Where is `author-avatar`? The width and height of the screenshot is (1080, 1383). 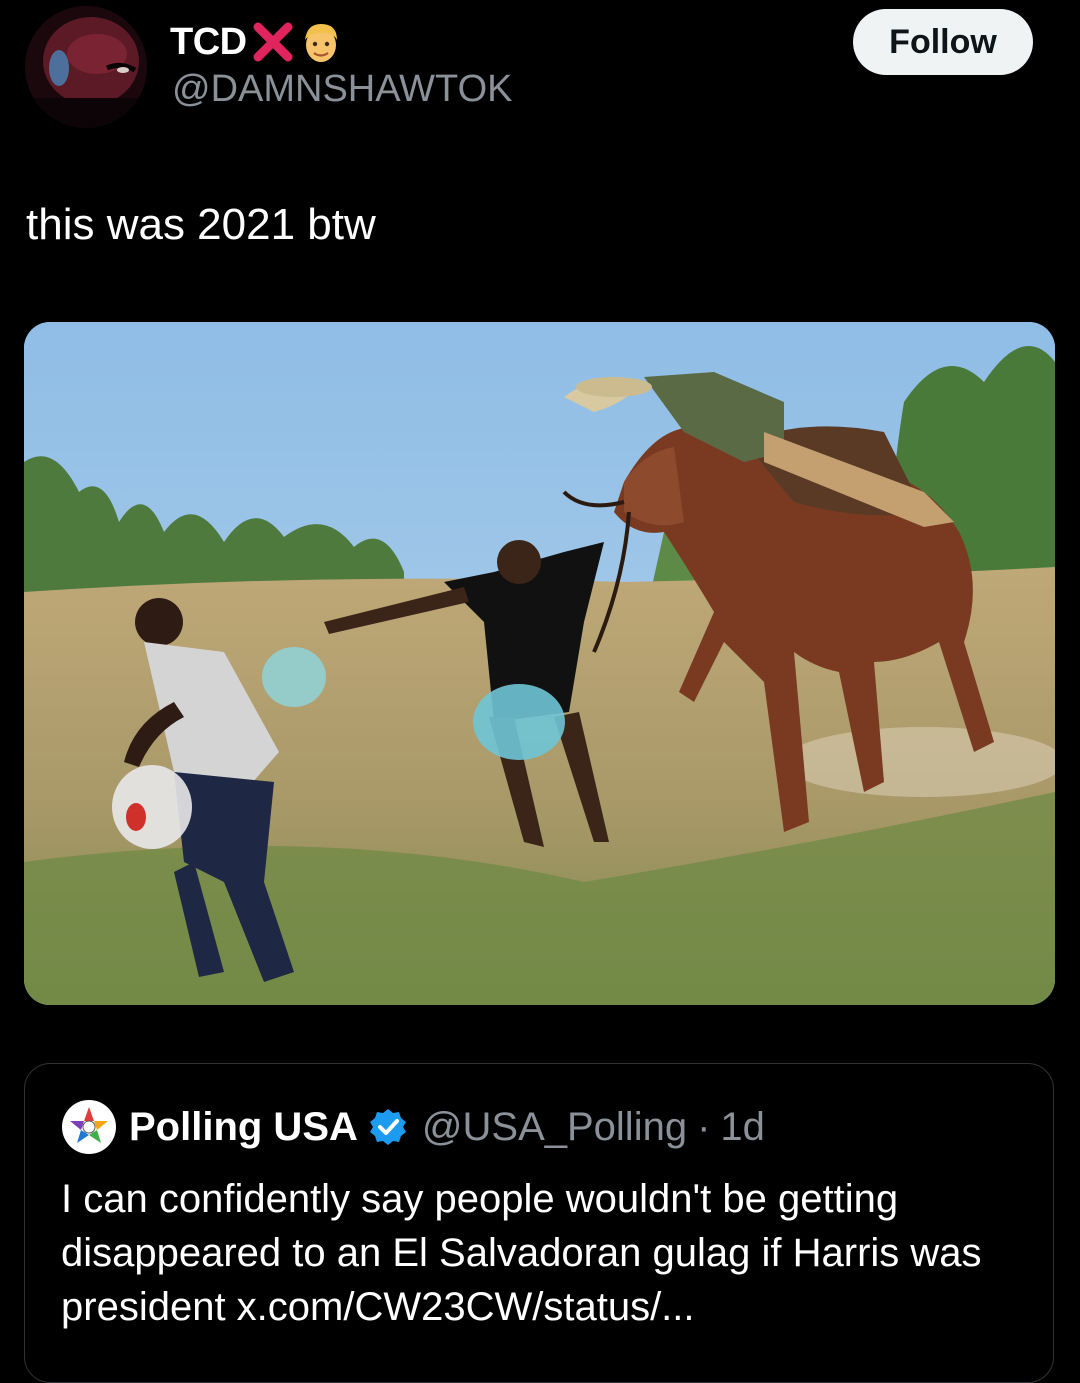 author-avatar is located at coordinates (86, 67).